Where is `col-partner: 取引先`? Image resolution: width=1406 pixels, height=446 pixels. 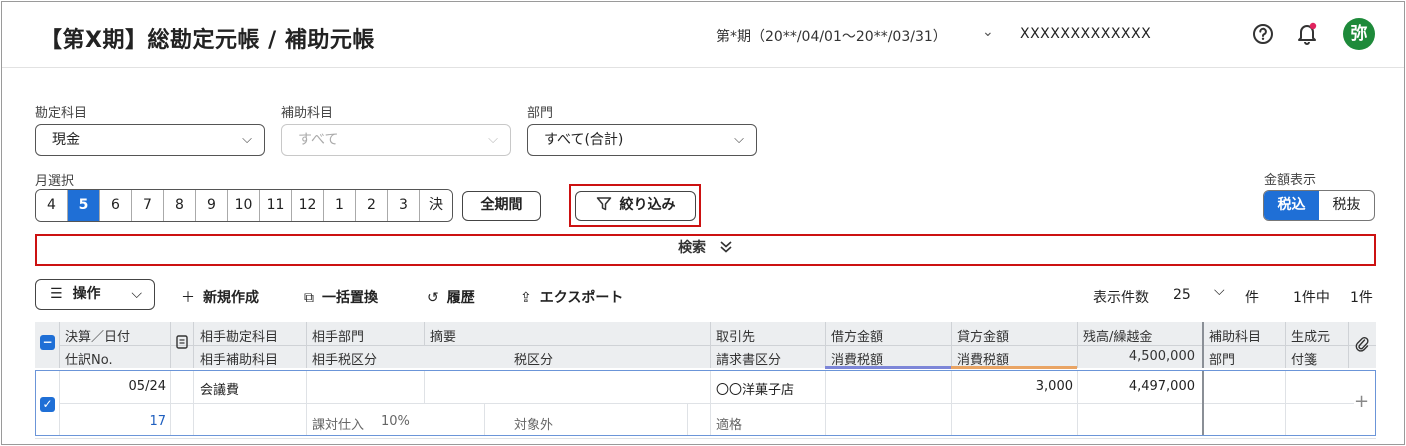
col-partner: 取引先 is located at coordinates (735, 335).